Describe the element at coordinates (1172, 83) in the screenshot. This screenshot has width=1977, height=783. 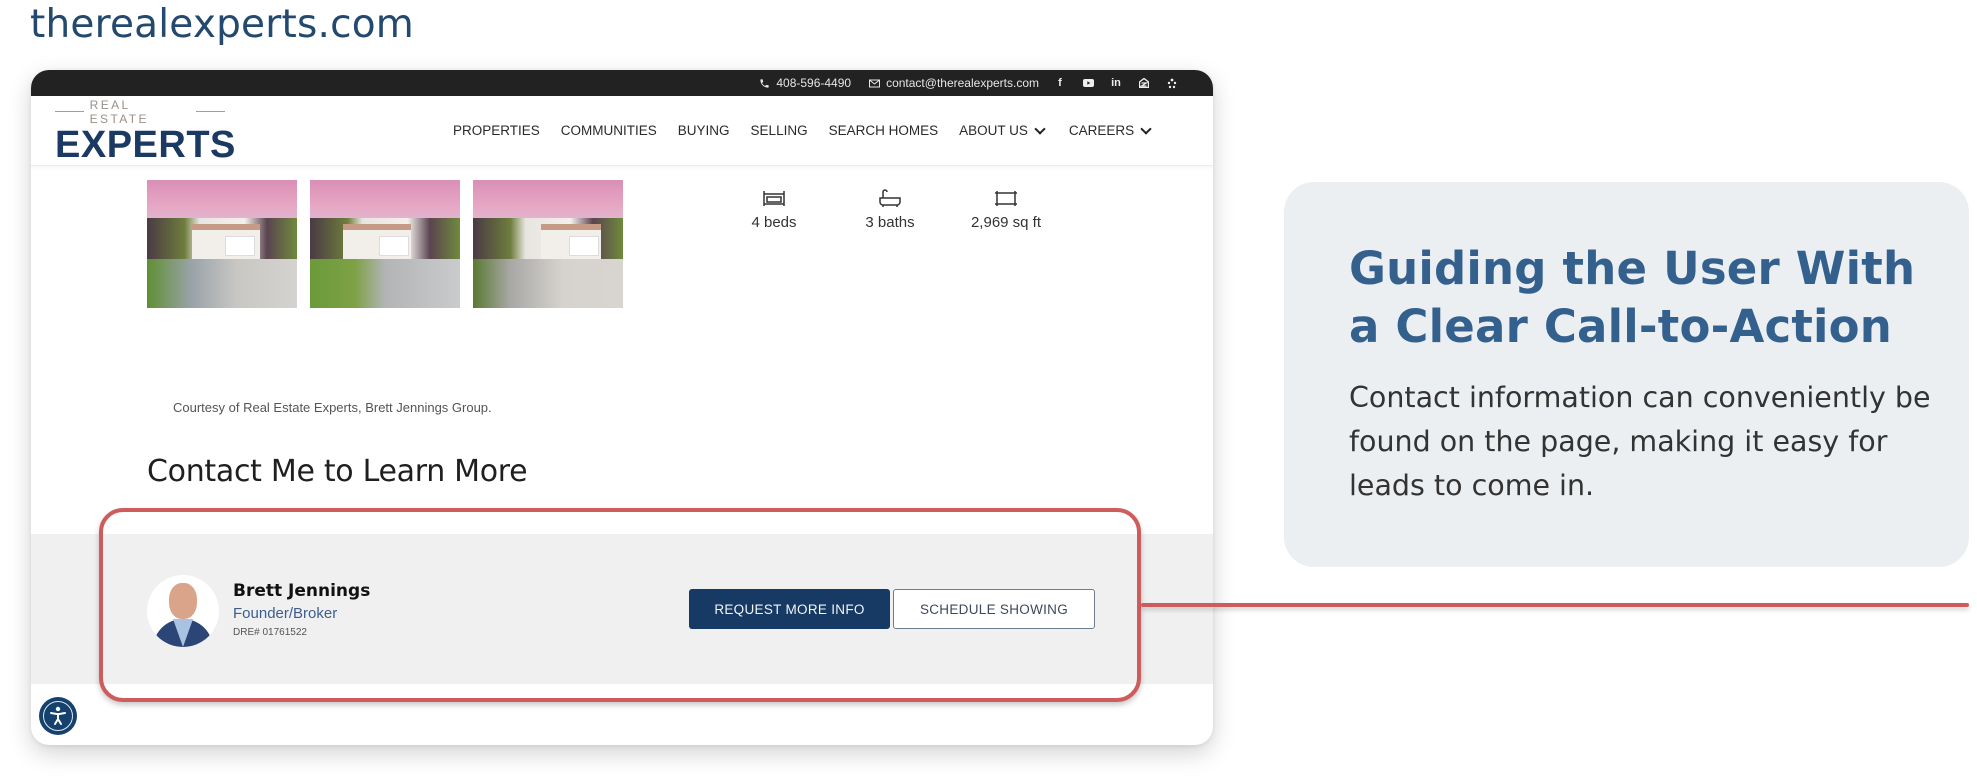
I see `yelp-icon` at that location.